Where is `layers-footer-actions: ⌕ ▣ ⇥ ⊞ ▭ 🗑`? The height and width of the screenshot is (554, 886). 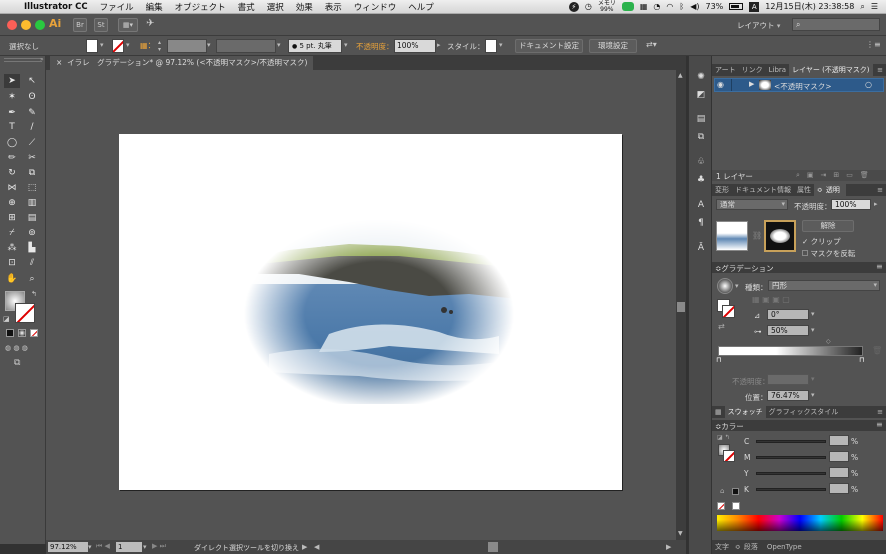 layers-footer-actions: ⌕ ▣ ⇥ ⊞ ▭ 🗑 is located at coordinates (832, 175).